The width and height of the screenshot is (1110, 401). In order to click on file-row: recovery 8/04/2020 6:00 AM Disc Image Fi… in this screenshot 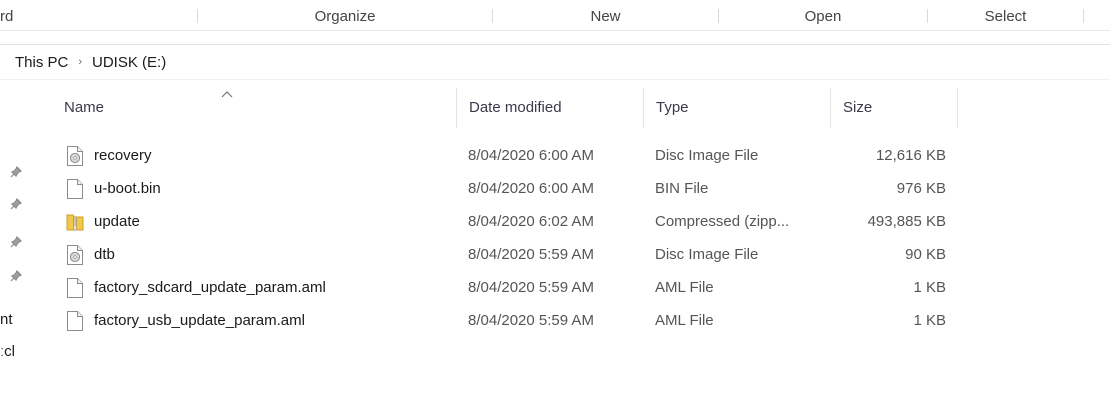, I will do `click(505, 155)`.